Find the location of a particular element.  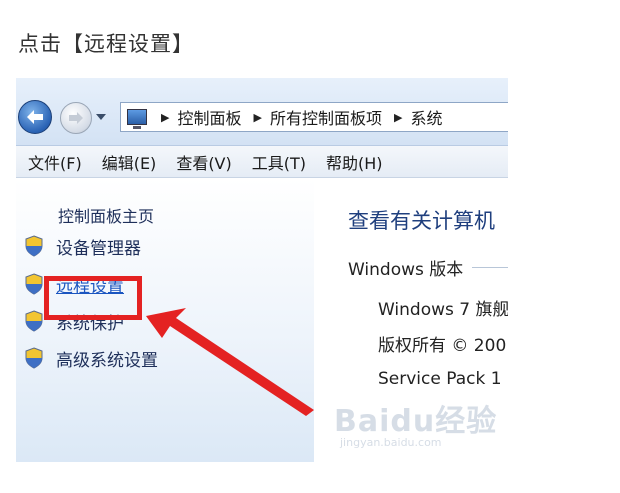

breadcrumb-all-items: 所有控制面板项 is located at coordinates (326, 117).